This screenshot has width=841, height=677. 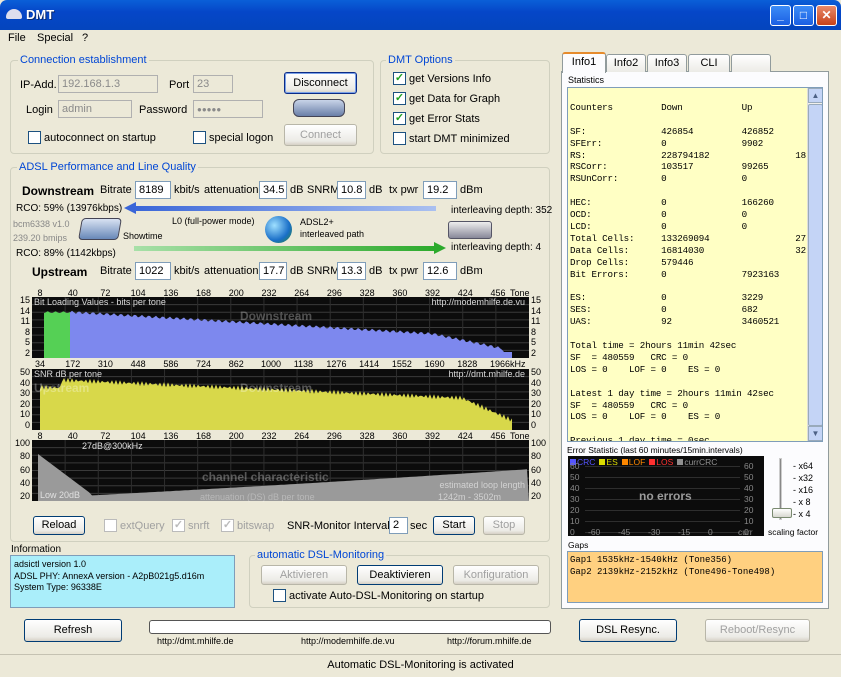 What do you see at coordinates (348, 641) in the screenshot?
I see `link-modemhilfe: http://modemhilfe.de.vu` at bounding box center [348, 641].